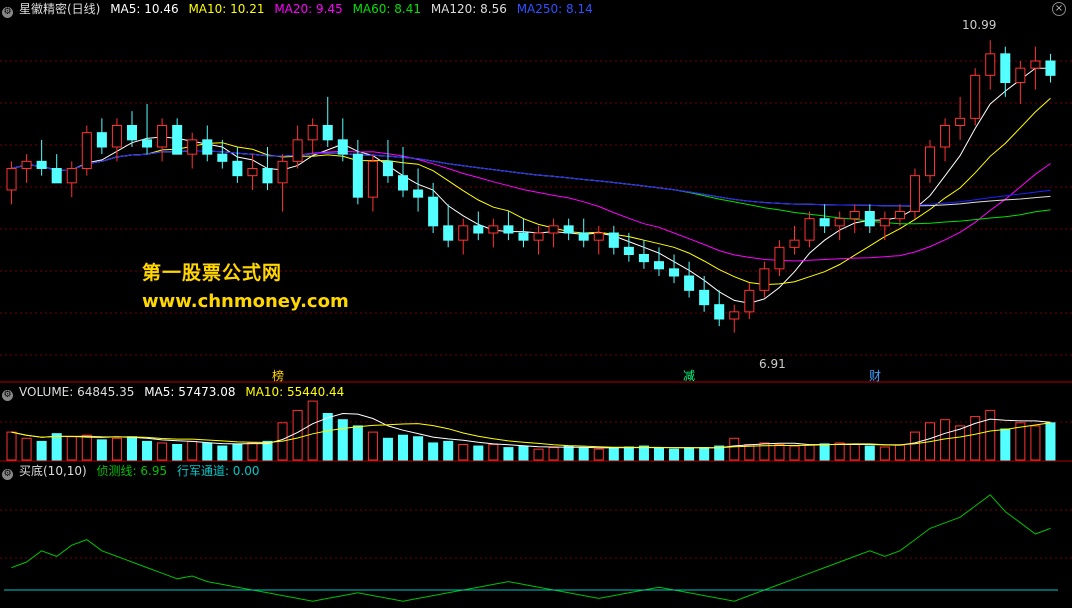 This screenshot has height=608, width=1072. What do you see at coordinates (875, 375) in the screenshot?
I see `event-marker-3: 财` at bounding box center [875, 375].